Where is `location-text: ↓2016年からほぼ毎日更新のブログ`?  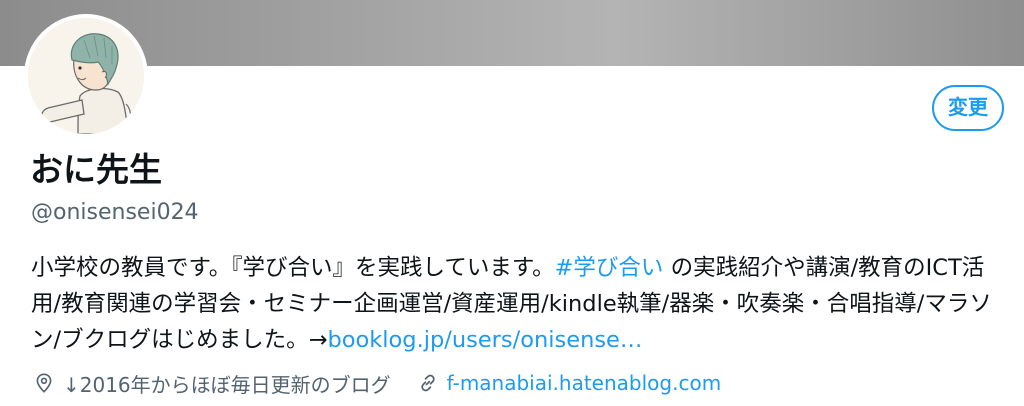
location-text: ↓2016年からほぼ毎日更新のブログ is located at coordinates (227, 384).